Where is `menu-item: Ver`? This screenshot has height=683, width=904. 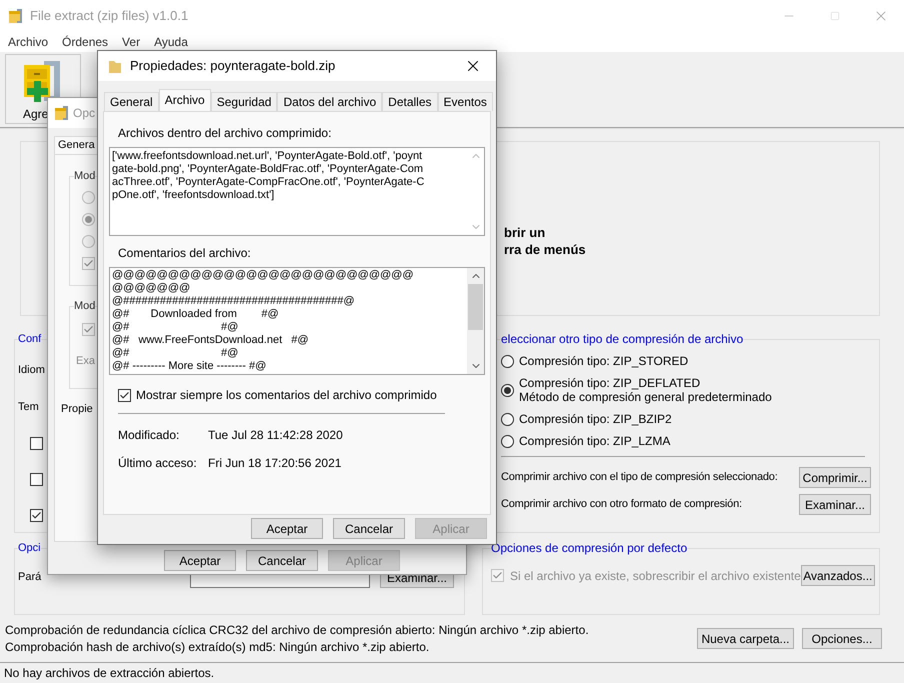
menu-item: Ver is located at coordinates (131, 41).